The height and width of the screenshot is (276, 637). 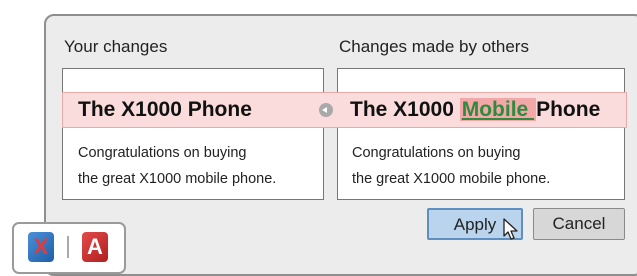 I want to click on app-a-icon: A, so click(x=95, y=247).